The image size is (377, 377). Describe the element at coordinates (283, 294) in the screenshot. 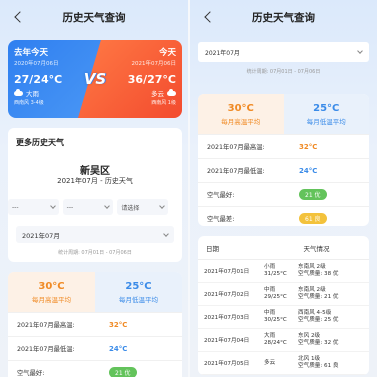

I see `table-row: 2021年07月02日 中雨 29/25°C 东南风 2级 空气质量: 21 优` at that location.